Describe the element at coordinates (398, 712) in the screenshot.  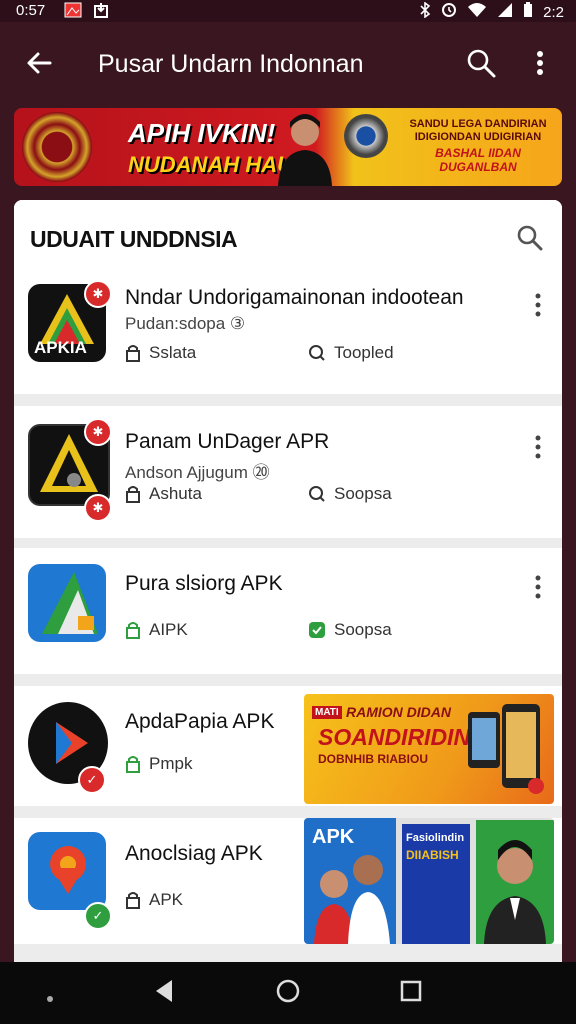
I see `promo-line-1: RAMION DIDAN` at that location.